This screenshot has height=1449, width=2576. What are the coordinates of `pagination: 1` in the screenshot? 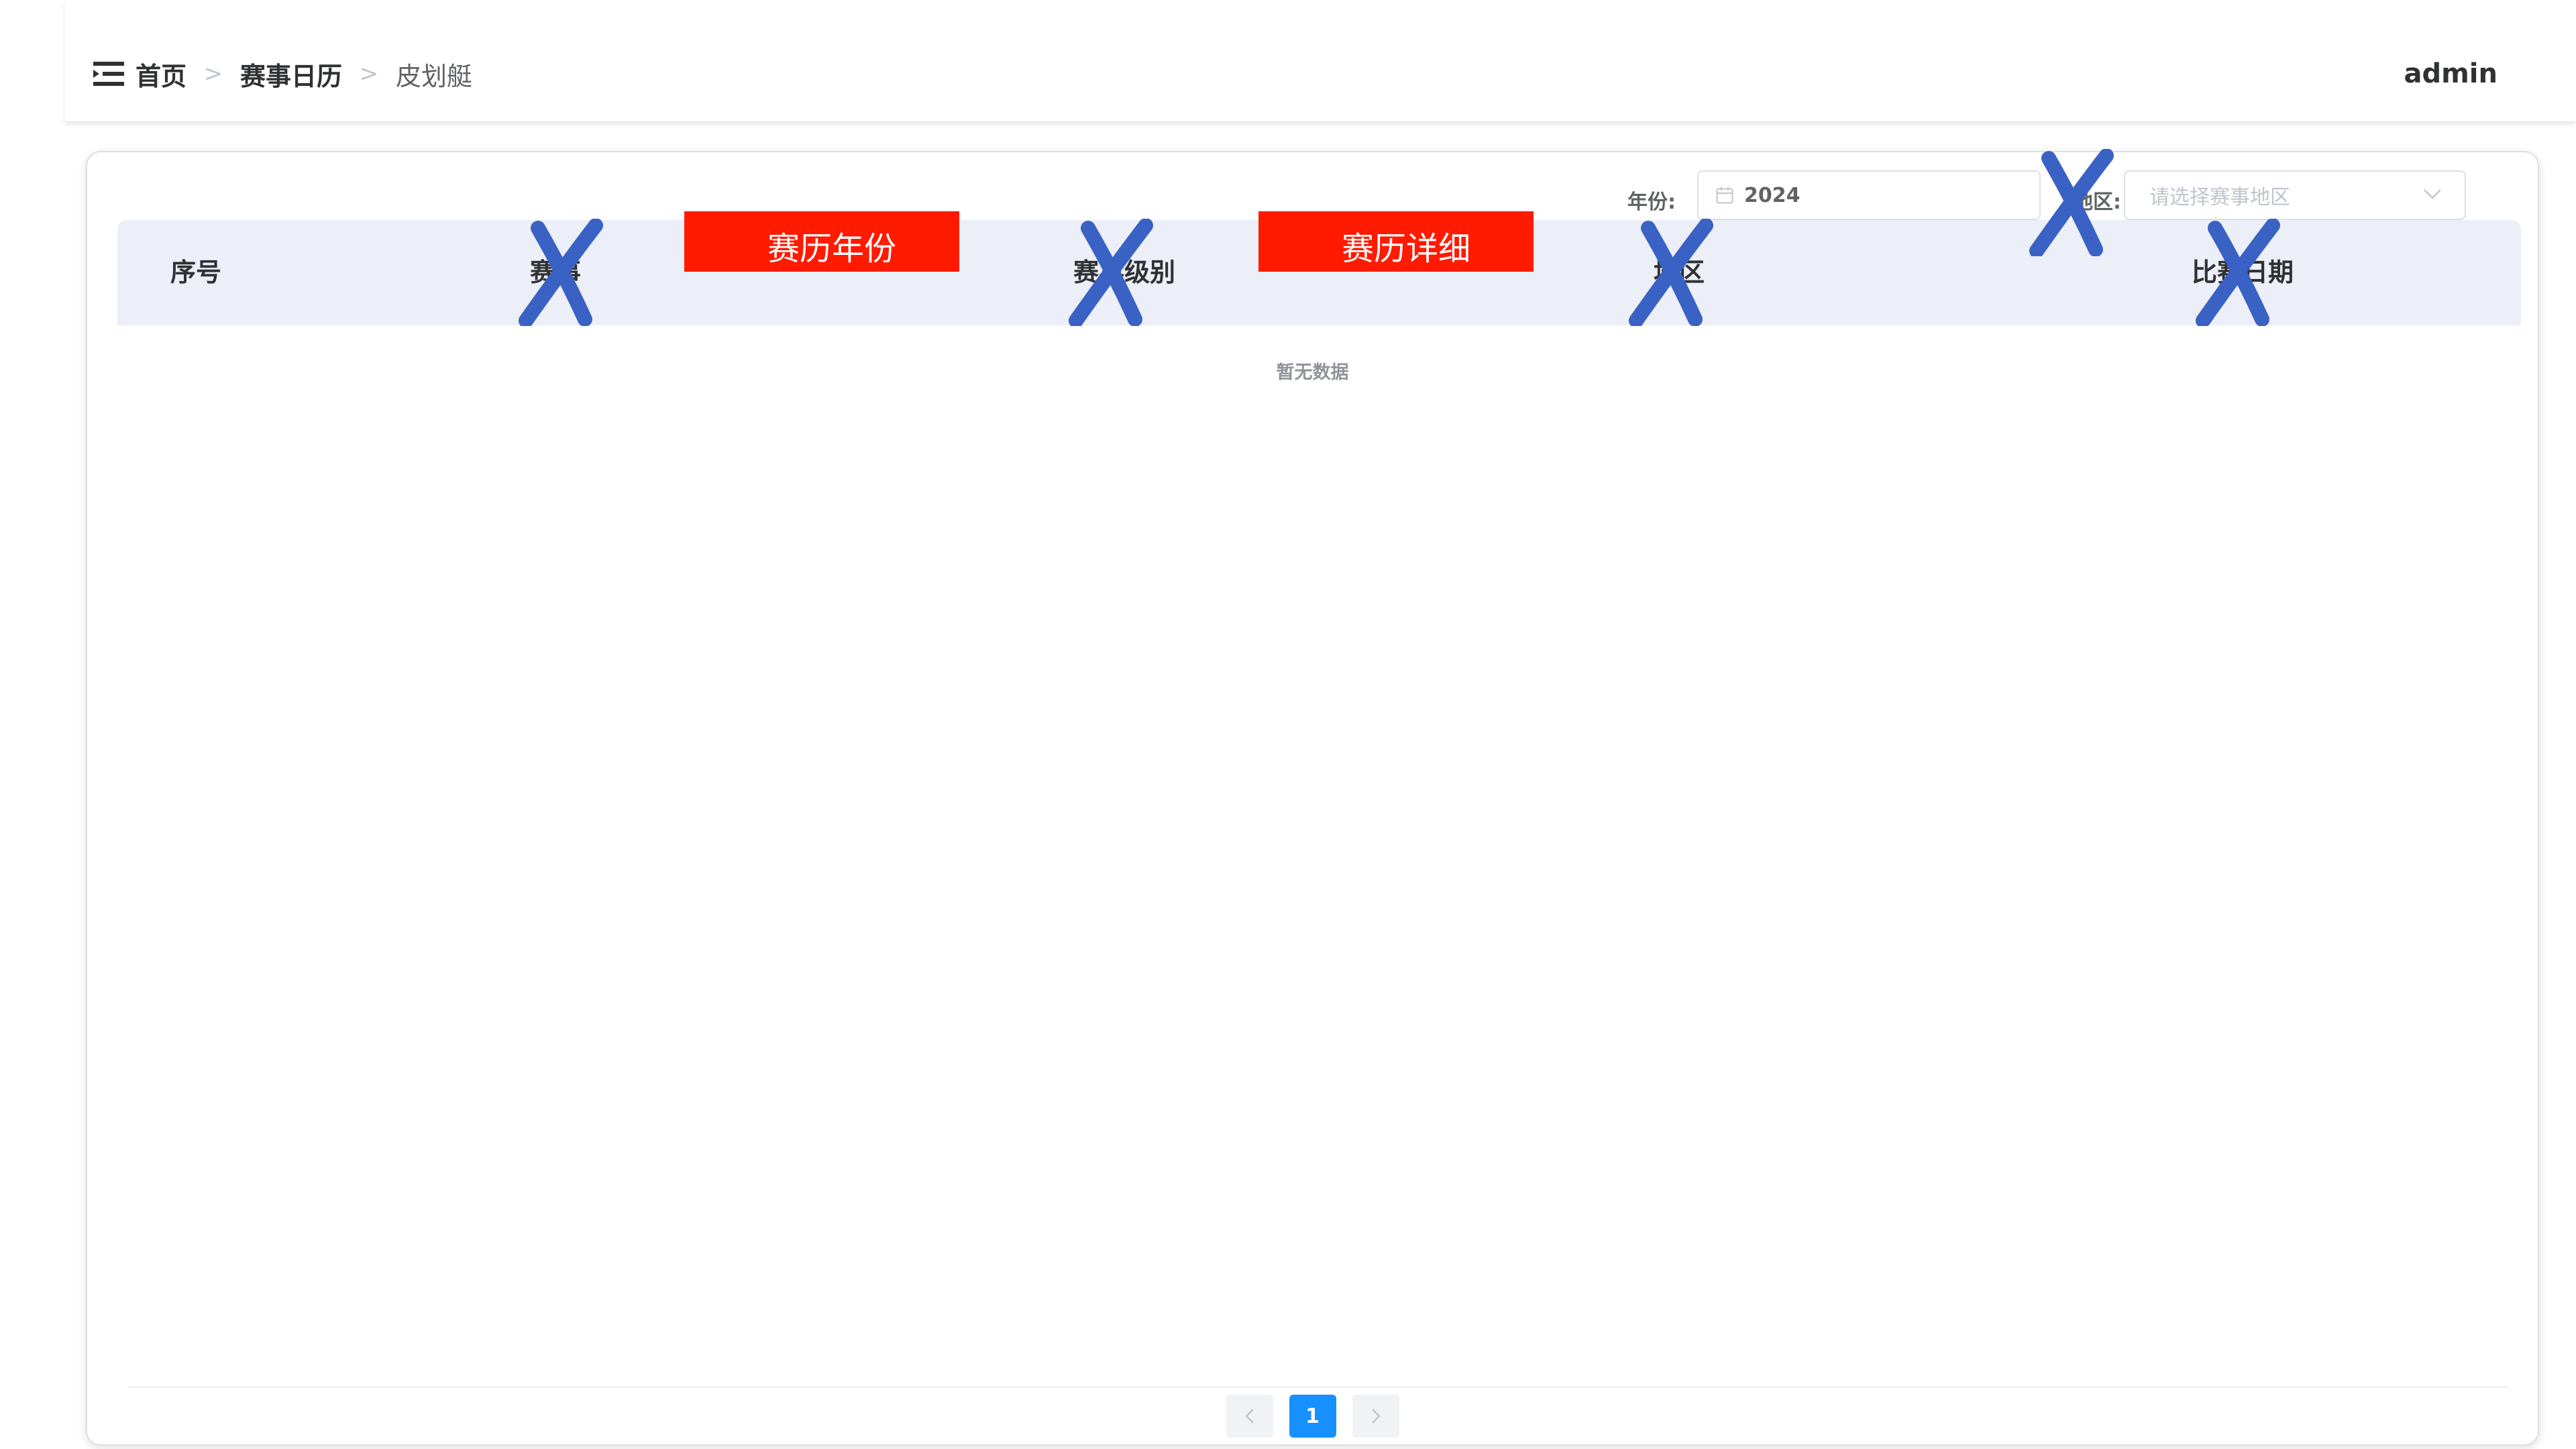 It's located at (1312, 1416).